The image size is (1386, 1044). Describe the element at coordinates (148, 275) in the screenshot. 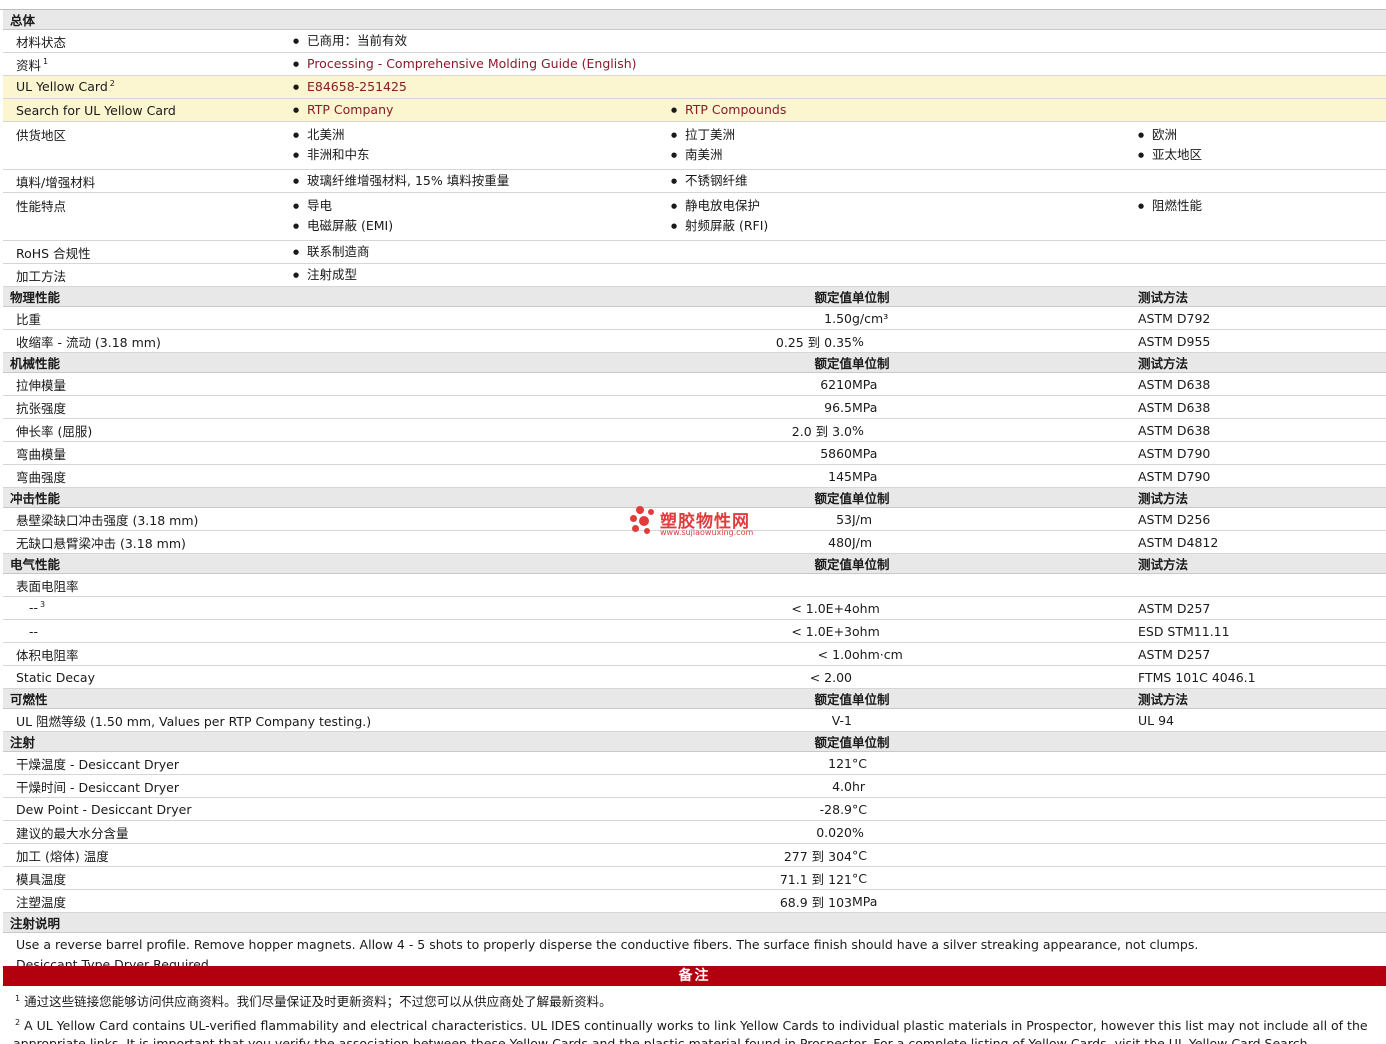

I see `property-label: 加工方法` at that location.